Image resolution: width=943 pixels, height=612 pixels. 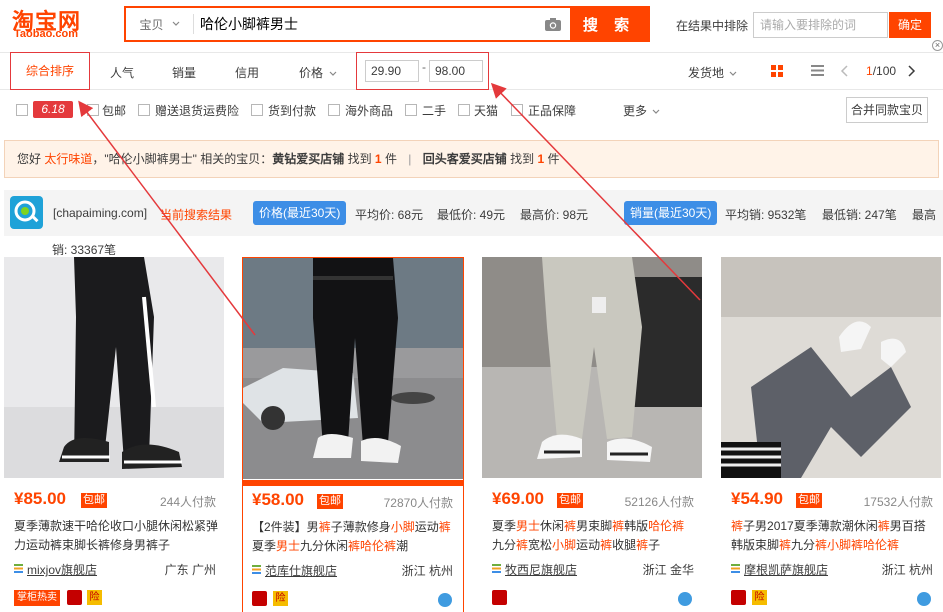 What do you see at coordinates (528, 526) in the screenshot?
I see `title-highlight: 男士` at bounding box center [528, 526].